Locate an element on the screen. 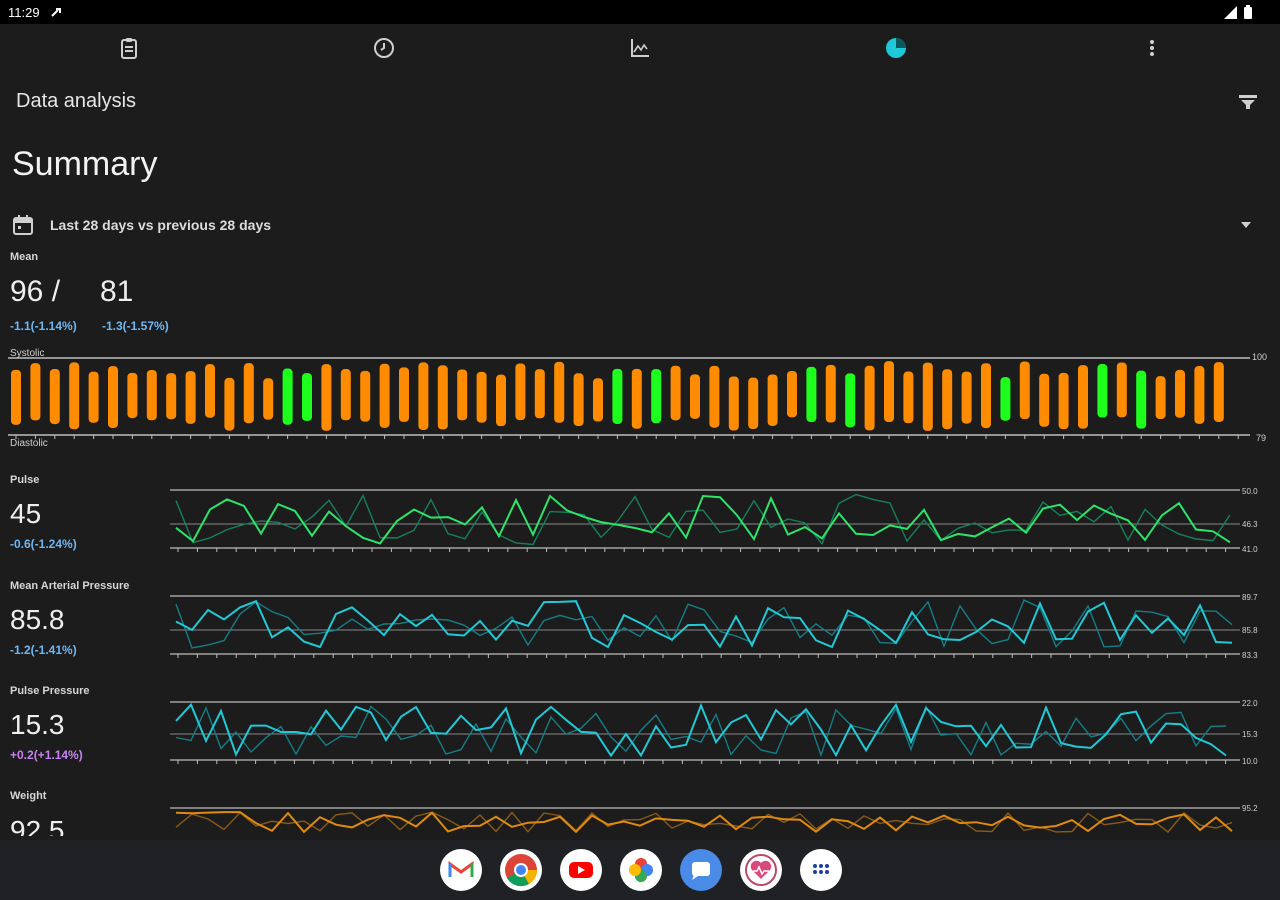  signal-icon is located at coordinates (1230, 12).